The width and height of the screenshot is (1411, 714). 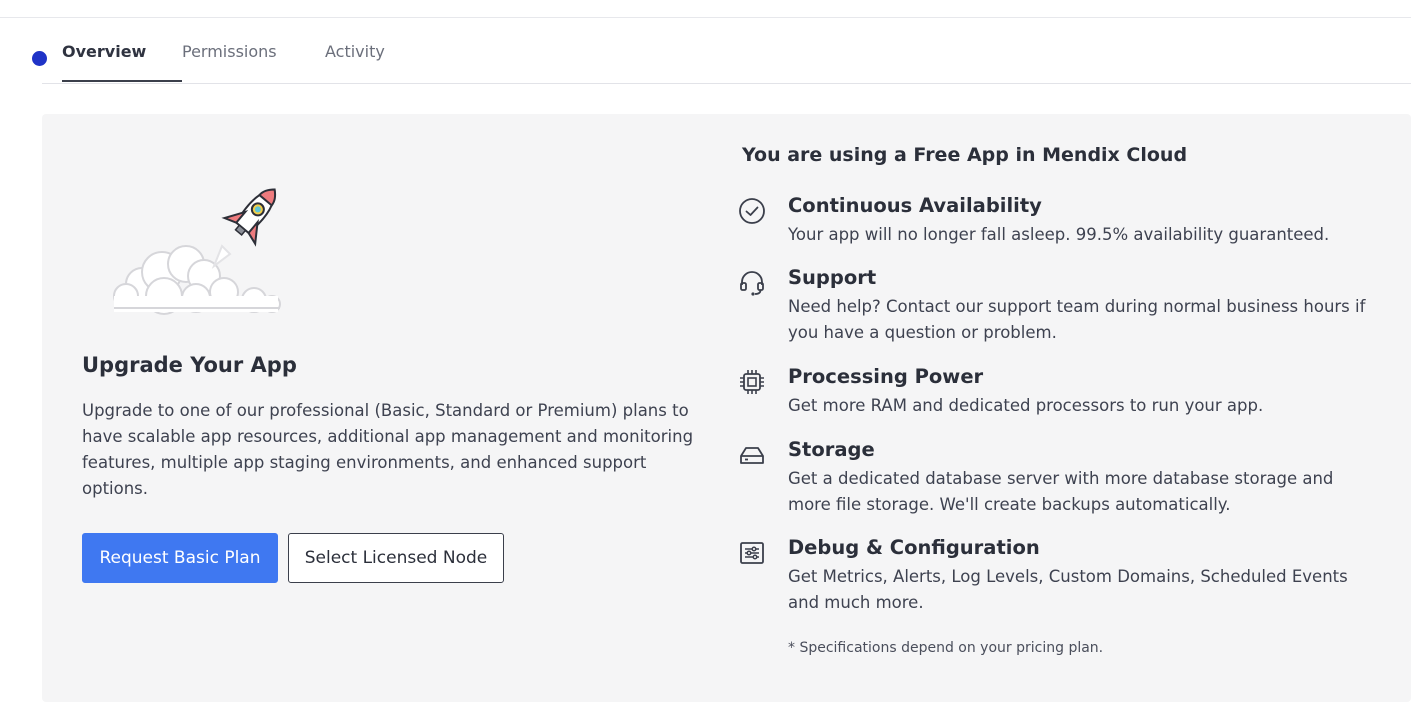 What do you see at coordinates (197, 251) in the screenshot?
I see `rocket-launch-illustration` at bounding box center [197, 251].